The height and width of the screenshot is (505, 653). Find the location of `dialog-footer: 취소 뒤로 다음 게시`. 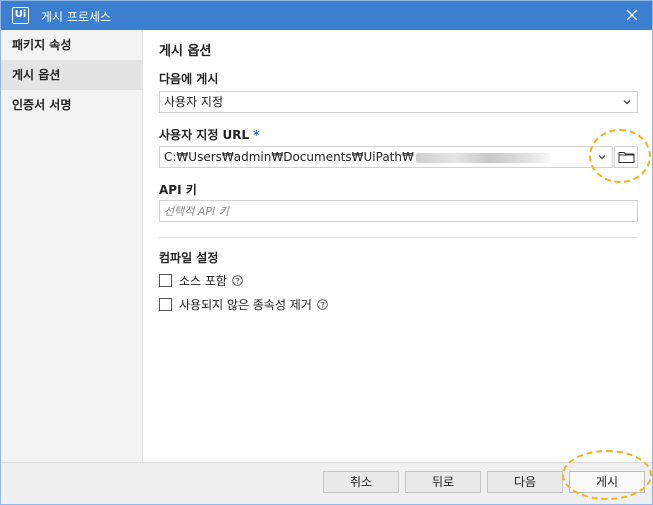

dialog-footer: 취소 뒤로 다음 게시 is located at coordinates (326, 483).